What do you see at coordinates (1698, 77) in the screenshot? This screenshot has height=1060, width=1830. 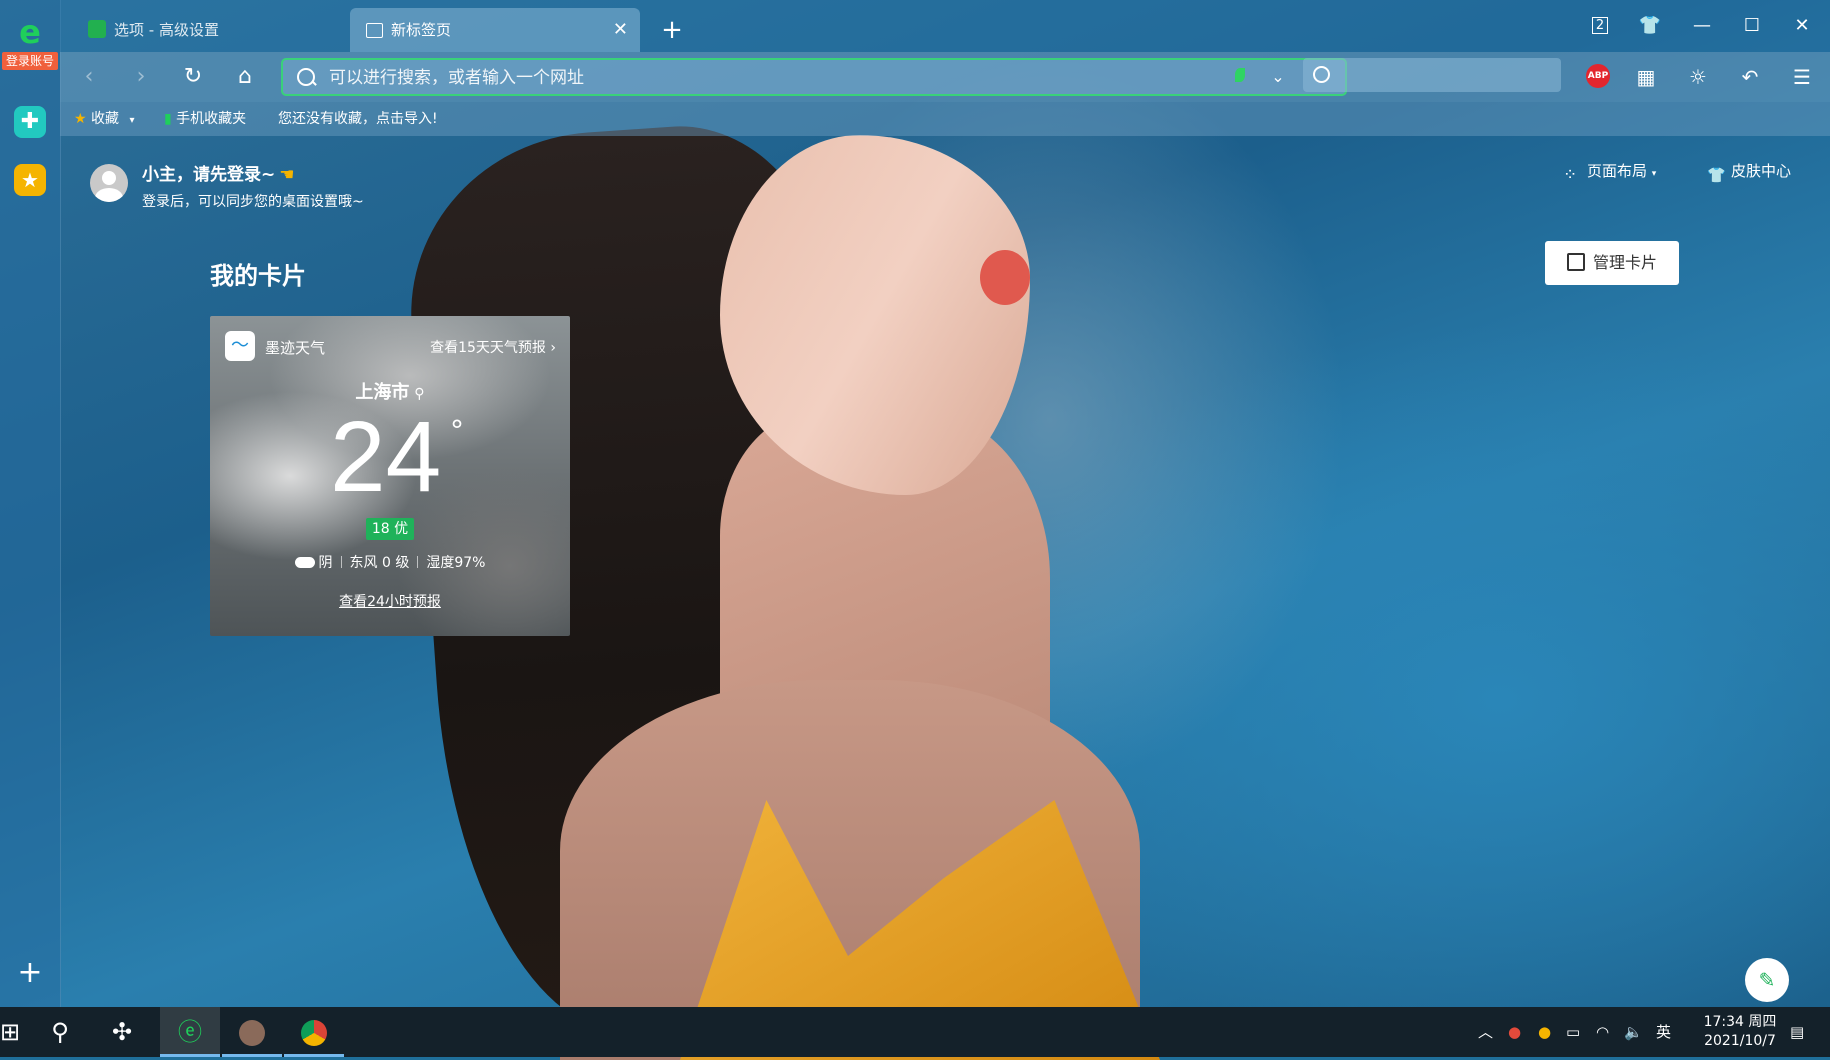 I see `brightness-icon: ☼` at bounding box center [1698, 77].